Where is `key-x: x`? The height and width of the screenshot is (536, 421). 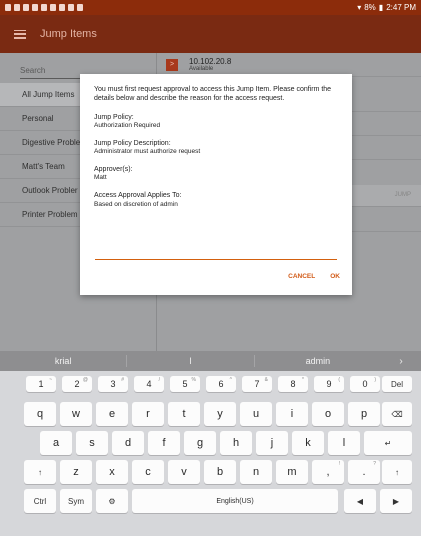
key-x: x is located at coordinates (112, 472).